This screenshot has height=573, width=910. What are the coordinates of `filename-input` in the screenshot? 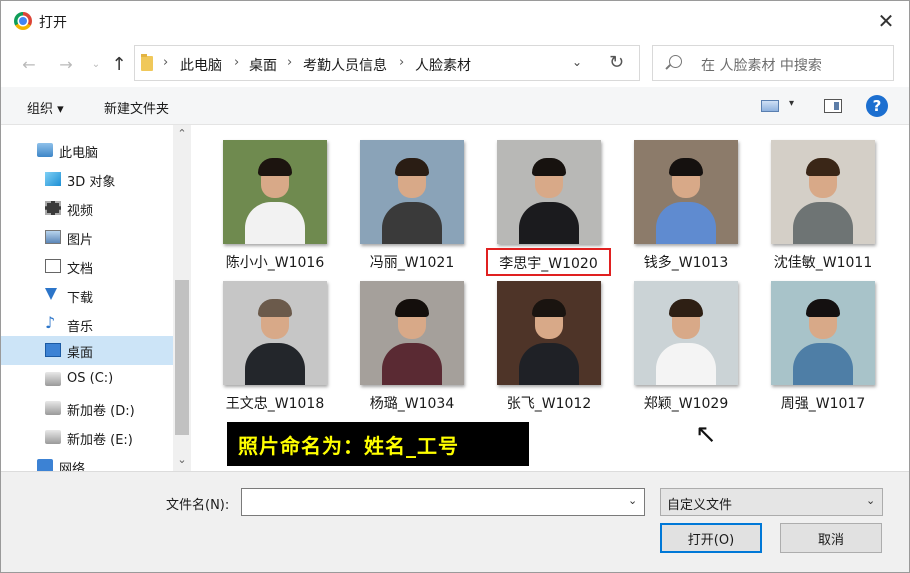 It's located at (443, 502).